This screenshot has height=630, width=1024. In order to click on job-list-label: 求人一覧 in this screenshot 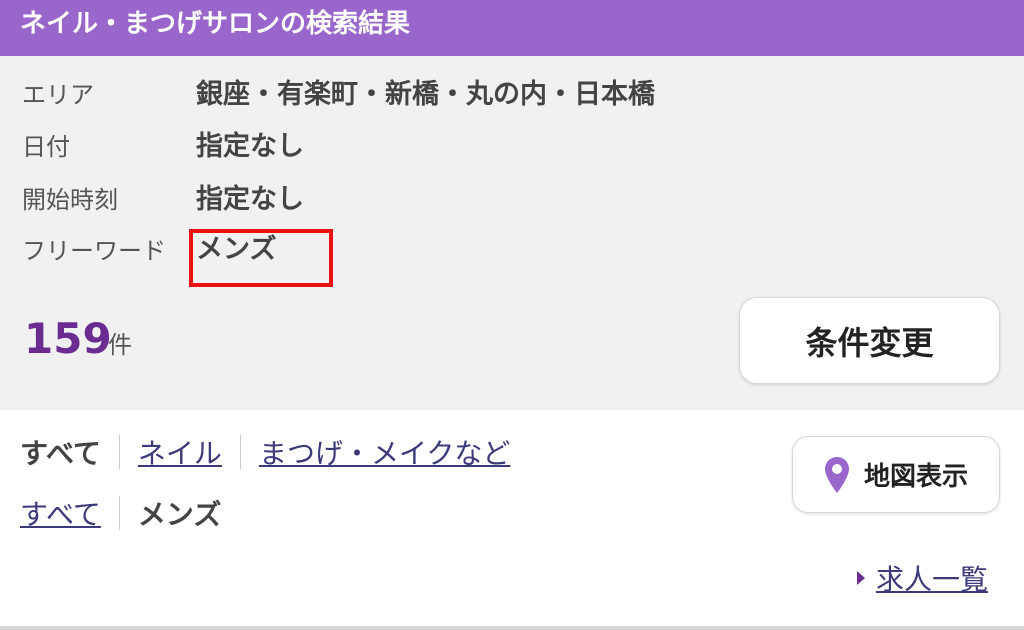, I will do `click(932, 579)`.